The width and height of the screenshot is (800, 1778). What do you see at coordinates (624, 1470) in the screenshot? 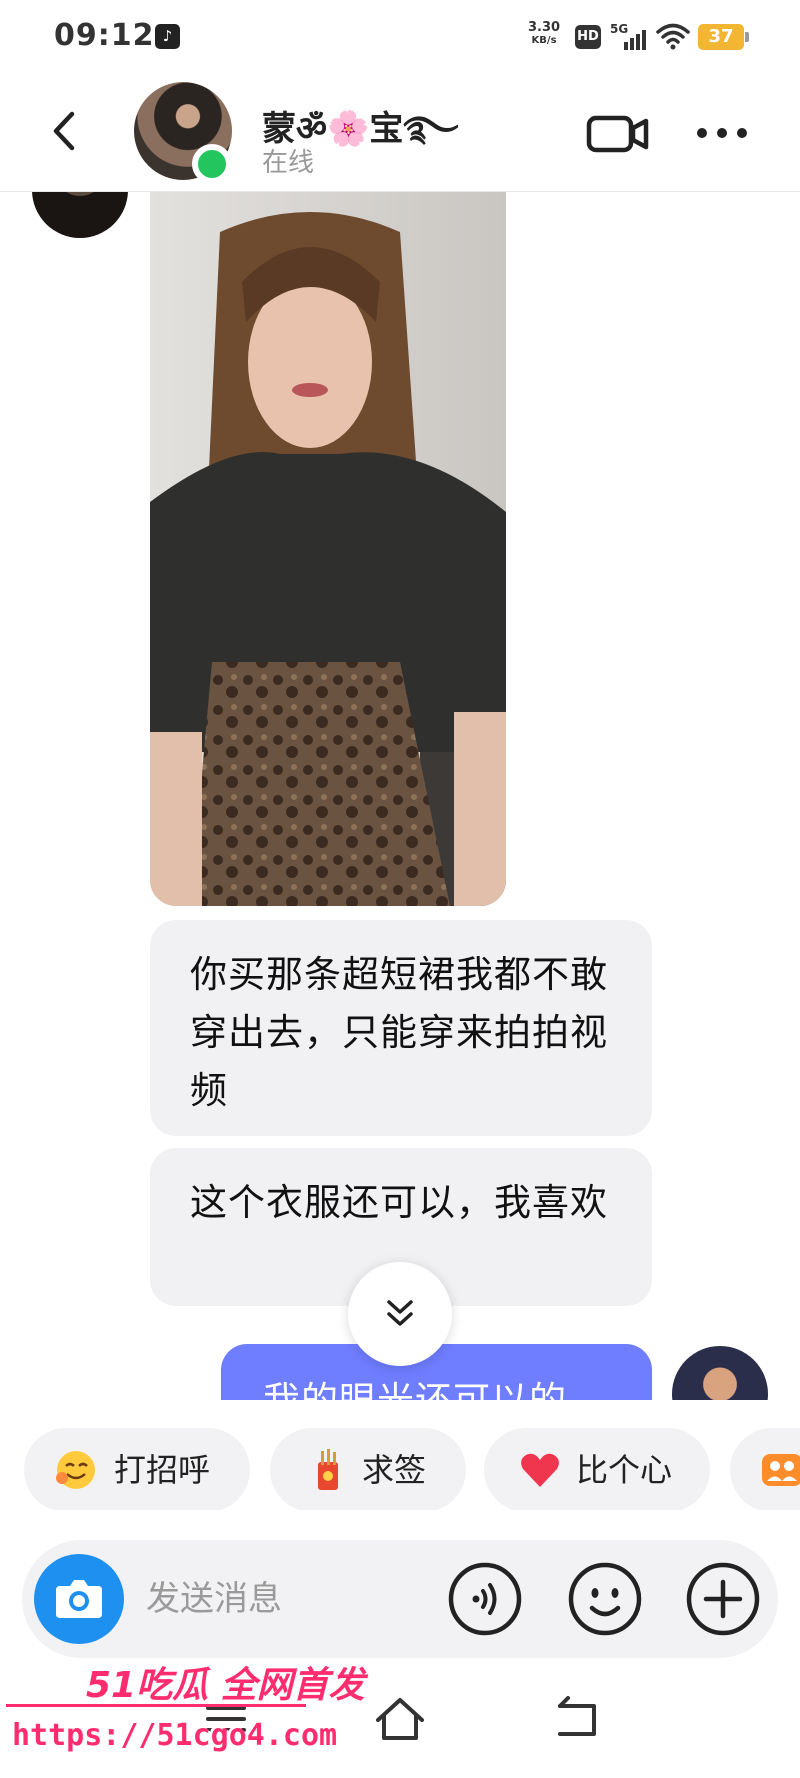
I see `quick-reply-label: 比个心` at bounding box center [624, 1470].